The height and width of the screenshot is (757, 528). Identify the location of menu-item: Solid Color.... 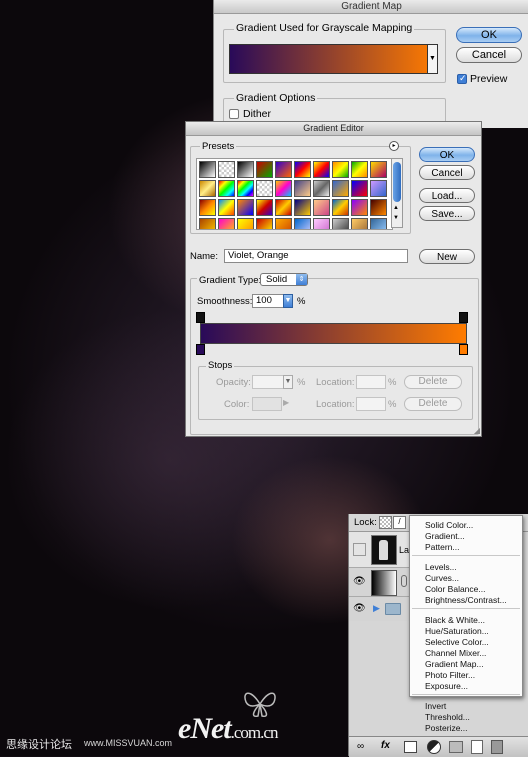
(449, 525).